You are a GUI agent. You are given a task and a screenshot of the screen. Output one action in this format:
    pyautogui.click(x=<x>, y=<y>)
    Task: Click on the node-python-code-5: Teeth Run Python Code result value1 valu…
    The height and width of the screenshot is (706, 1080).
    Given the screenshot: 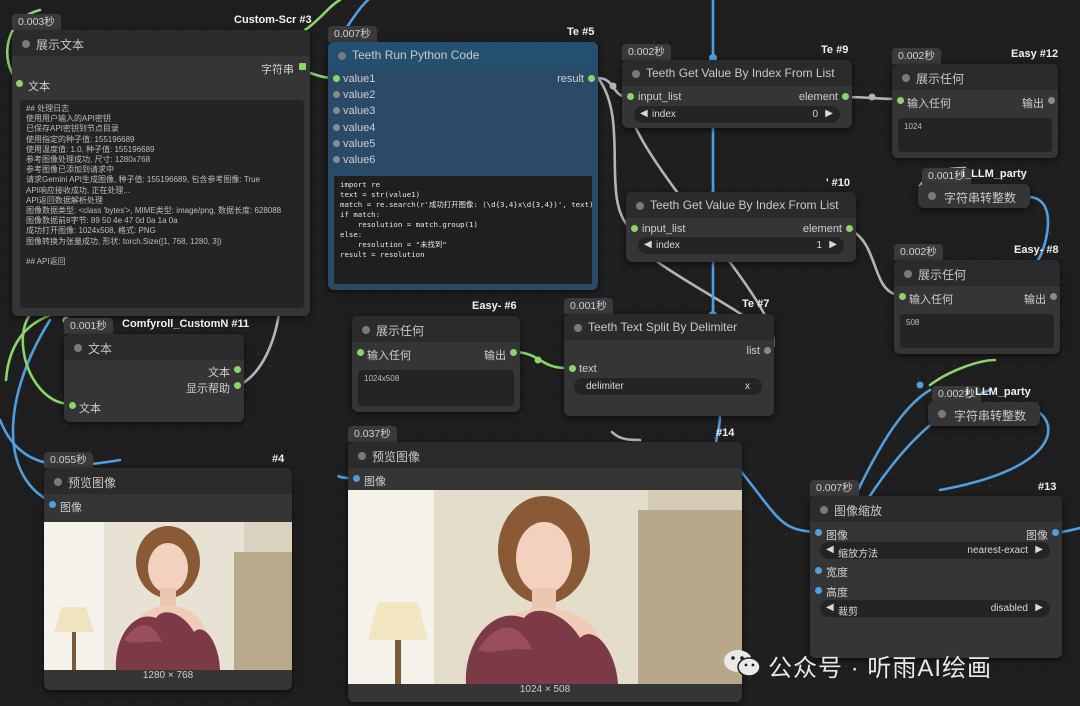 What is the action you would take?
    pyautogui.click(x=463, y=166)
    